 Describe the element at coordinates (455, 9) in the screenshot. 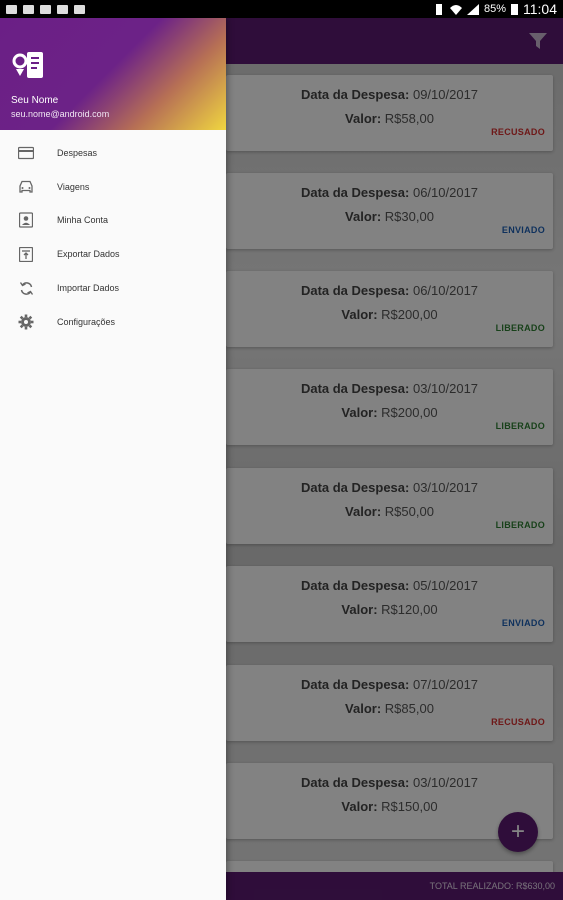

I see `wifi-icon` at that location.